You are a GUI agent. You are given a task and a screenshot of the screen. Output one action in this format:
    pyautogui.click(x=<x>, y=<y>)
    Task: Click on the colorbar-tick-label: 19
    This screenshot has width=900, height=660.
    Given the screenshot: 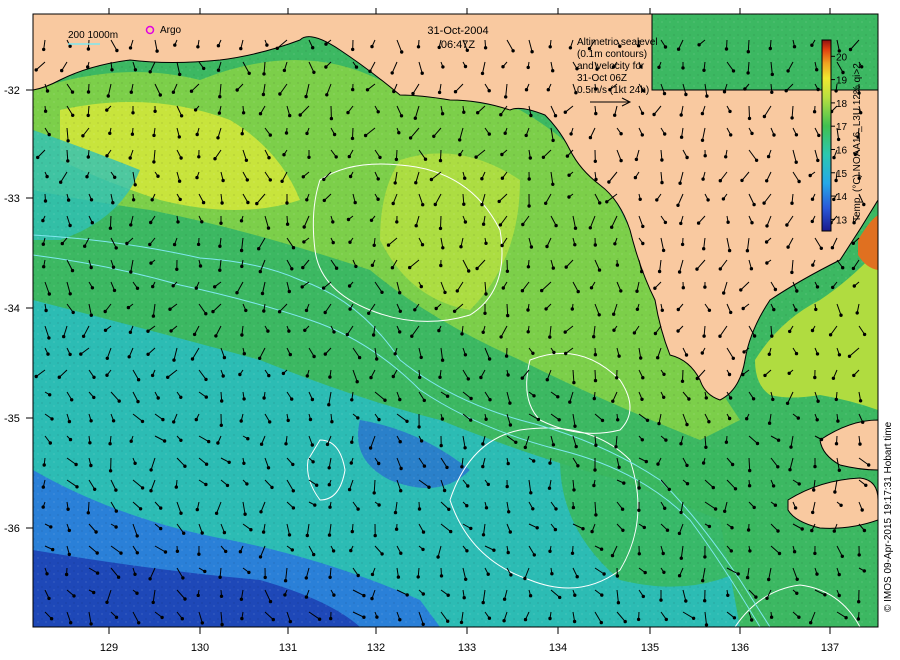 What is the action you would take?
    pyautogui.click(x=842, y=81)
    